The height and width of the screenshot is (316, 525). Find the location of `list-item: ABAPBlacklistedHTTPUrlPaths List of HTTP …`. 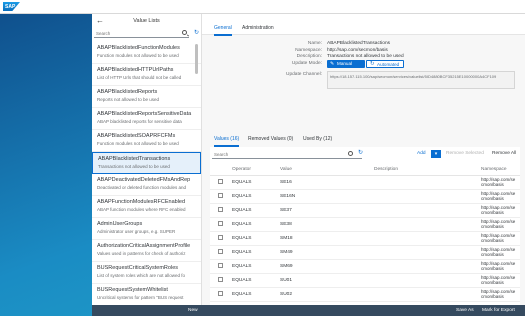

list-item: ABAPBlacklistedHTTPUrlPaths List of HTTP … is located at coordinates (146, 75).